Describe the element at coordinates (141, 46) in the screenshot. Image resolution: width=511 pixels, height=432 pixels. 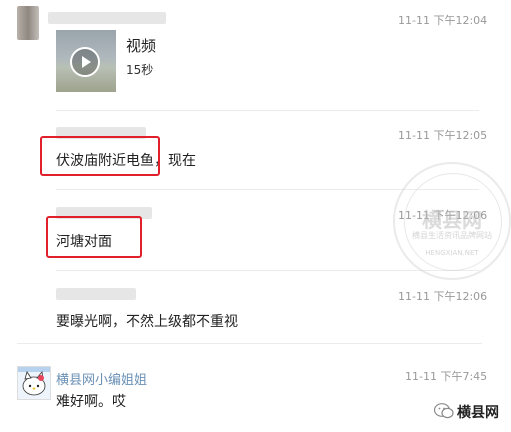
I see `video-title: 视频` at that location.